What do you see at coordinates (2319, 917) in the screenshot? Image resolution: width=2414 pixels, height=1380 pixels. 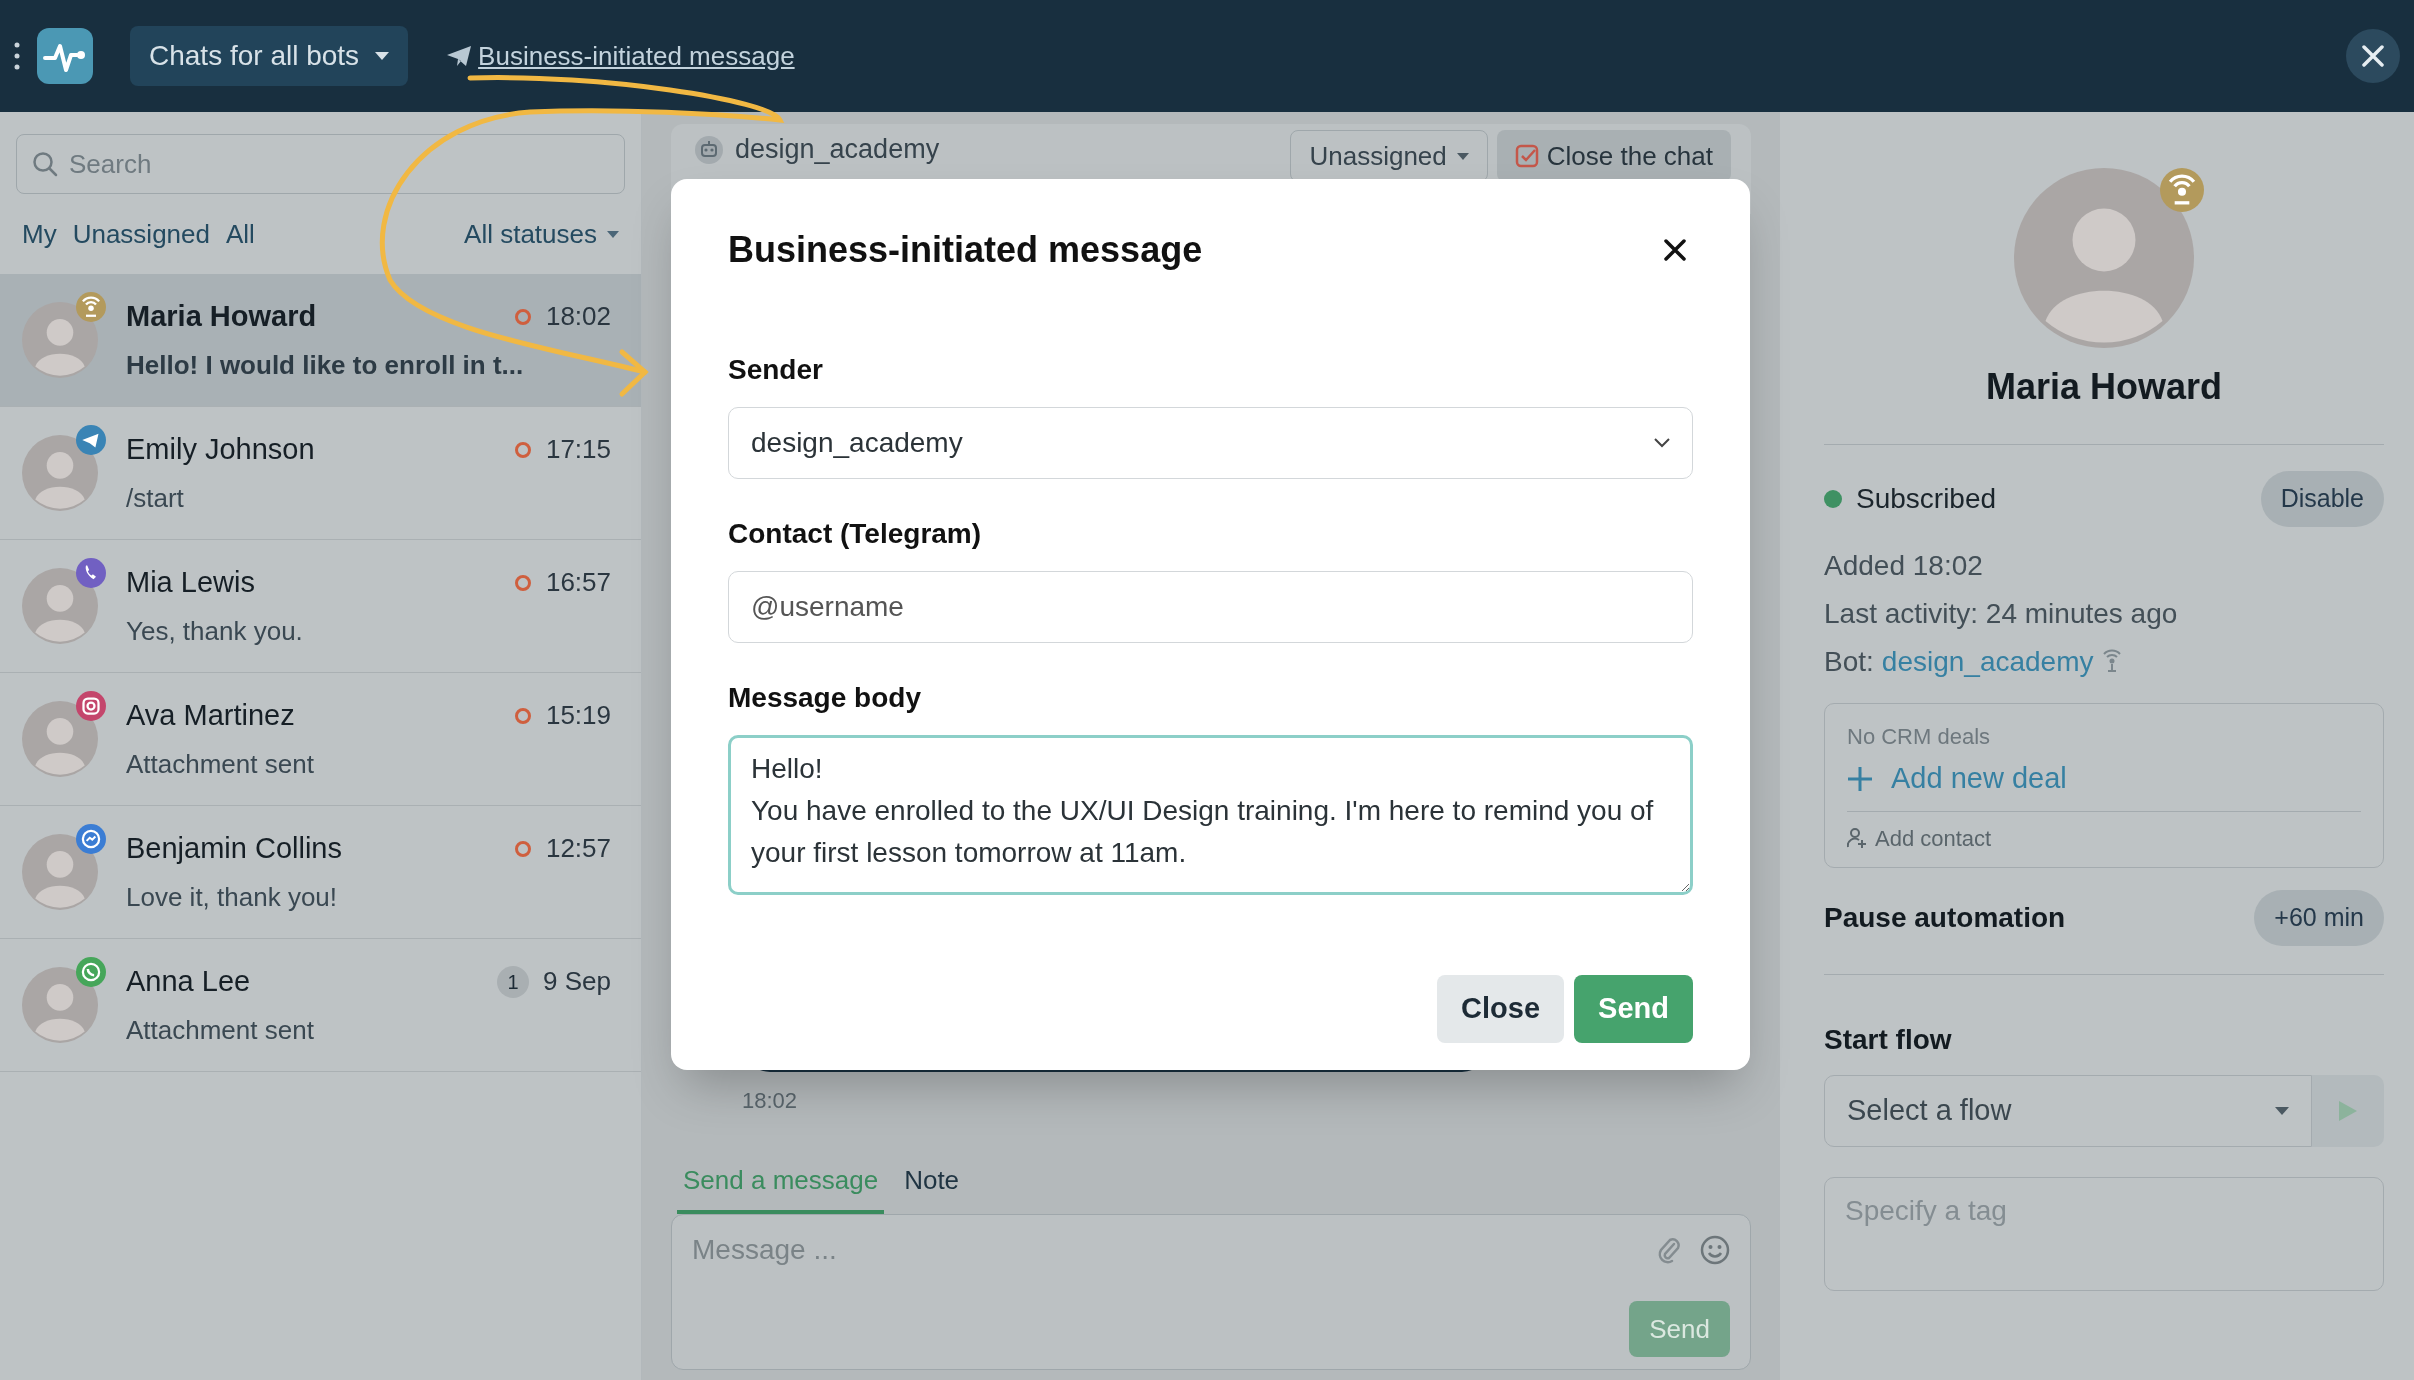 I see `pause-button: +60 min` at bounding box center [2319, 917].